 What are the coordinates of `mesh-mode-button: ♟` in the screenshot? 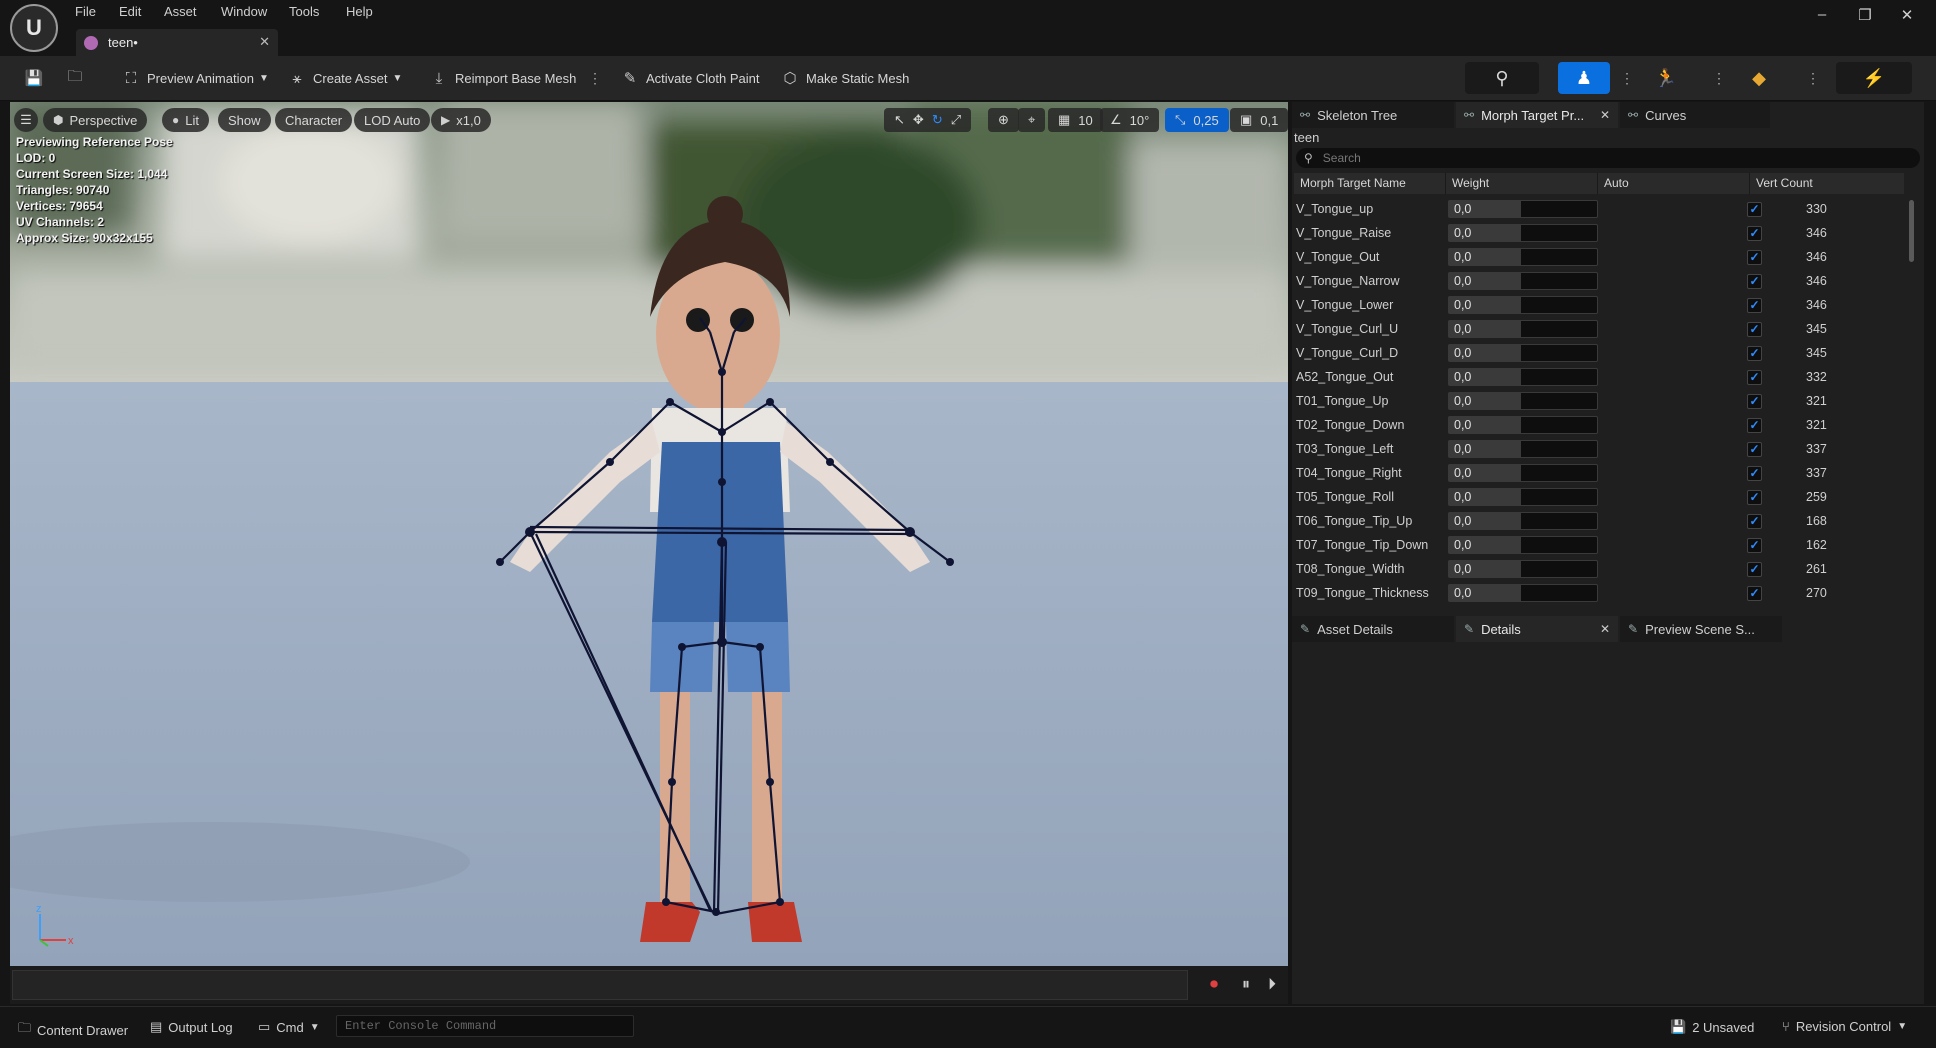 It's located at (1584, 78).